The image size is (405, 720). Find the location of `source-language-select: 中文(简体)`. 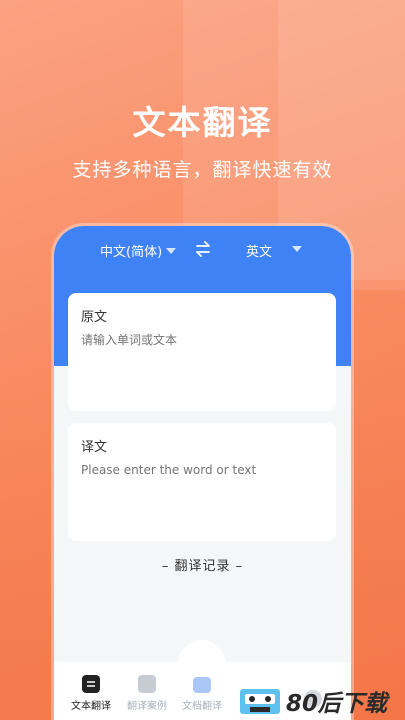

source-language-select: 中文(简体) is located at coordinates (138, 250).